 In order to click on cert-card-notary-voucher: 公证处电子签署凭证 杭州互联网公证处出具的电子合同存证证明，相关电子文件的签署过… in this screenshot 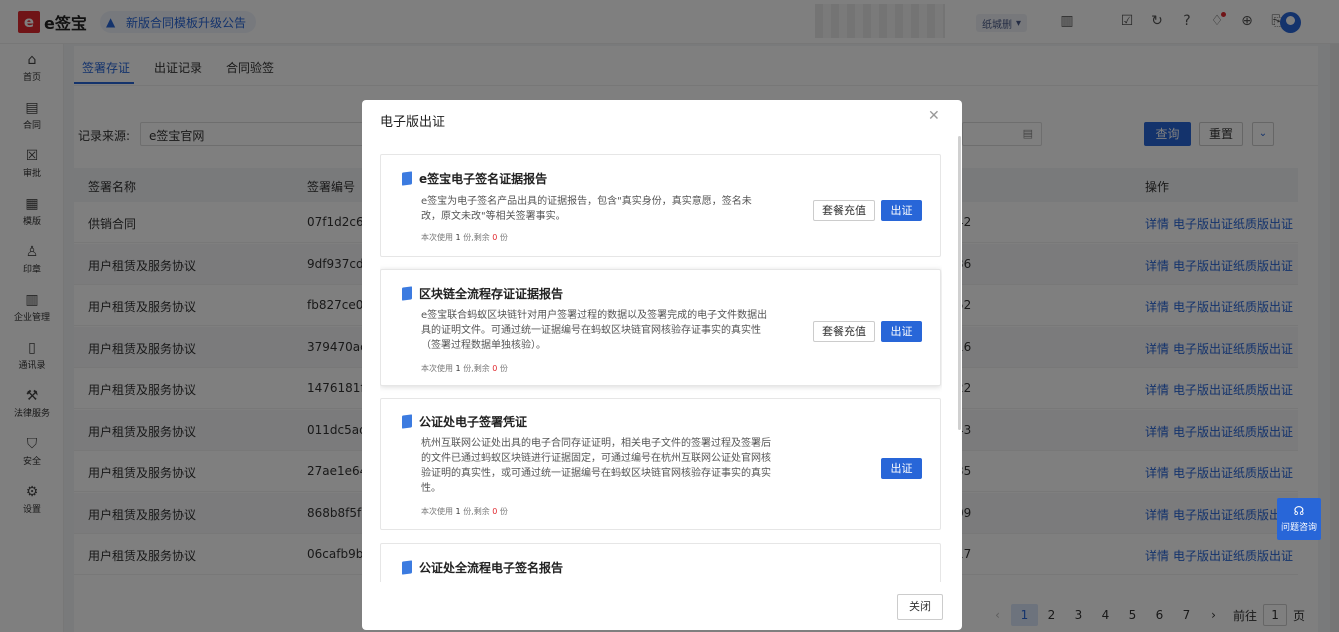, I will do `click(660, 464)`.